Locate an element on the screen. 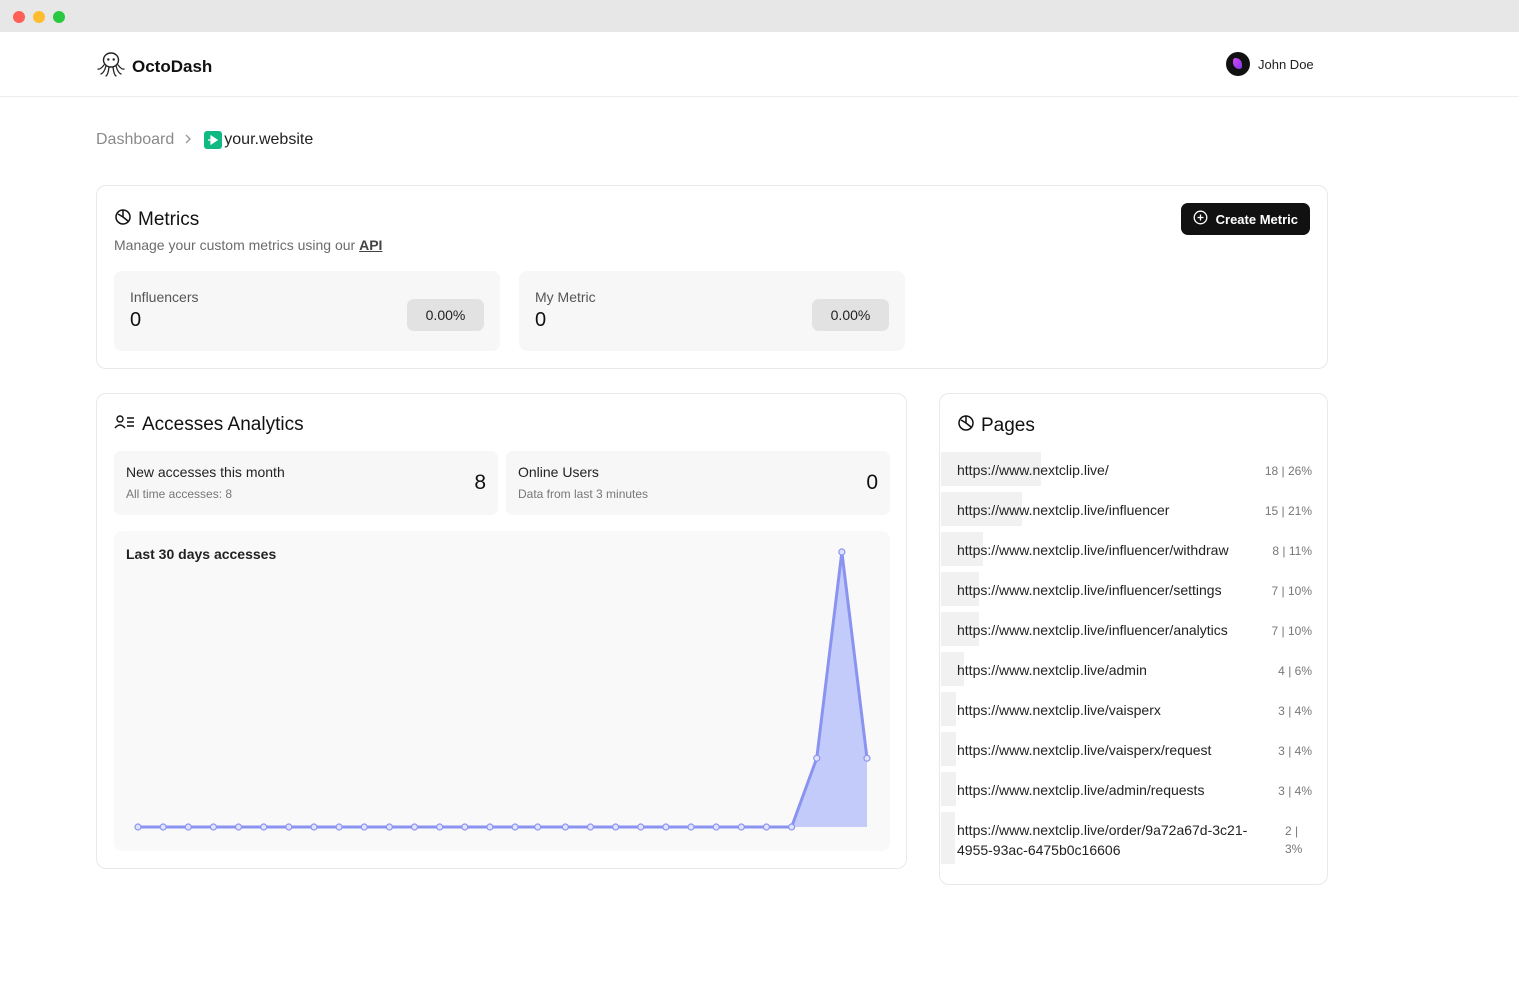  metrics-title: Metrics is located at coordinates (156, 220).